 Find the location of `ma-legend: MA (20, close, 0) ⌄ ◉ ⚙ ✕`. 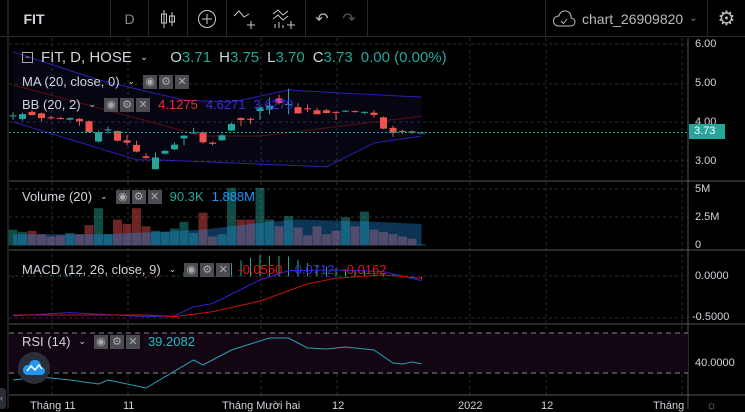

ma-legend: MA (20, close, 0) ⌄ ◉ ⚙ ✕ is located at coordinates (109, 81).